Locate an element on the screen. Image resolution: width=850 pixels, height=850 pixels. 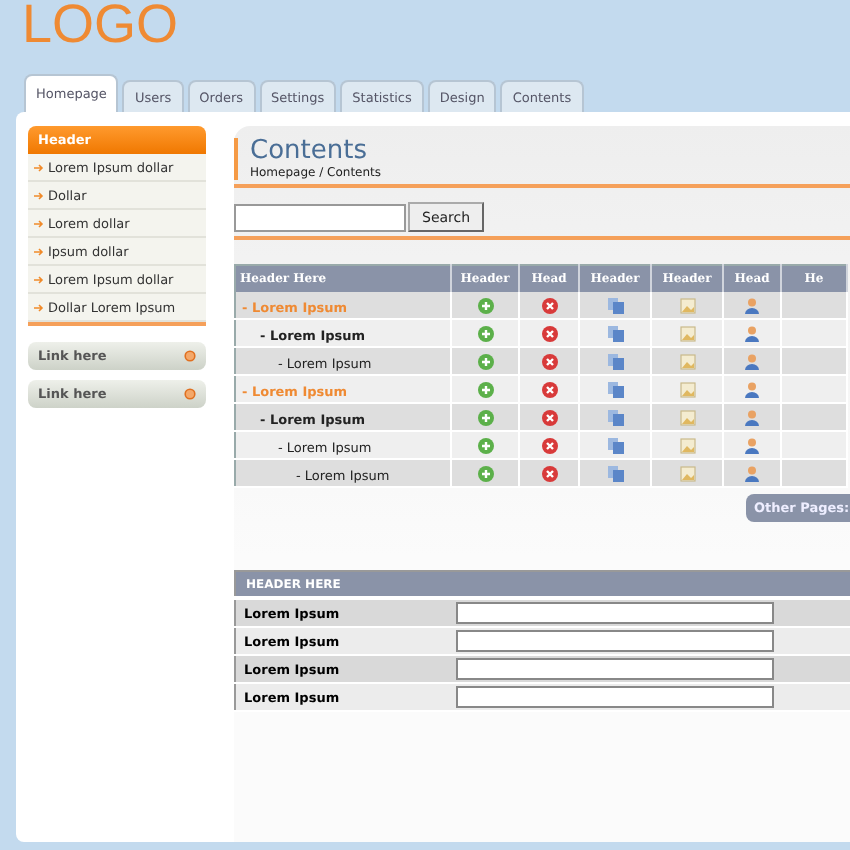
logo: LOGO is located at coordinates (100, 29).